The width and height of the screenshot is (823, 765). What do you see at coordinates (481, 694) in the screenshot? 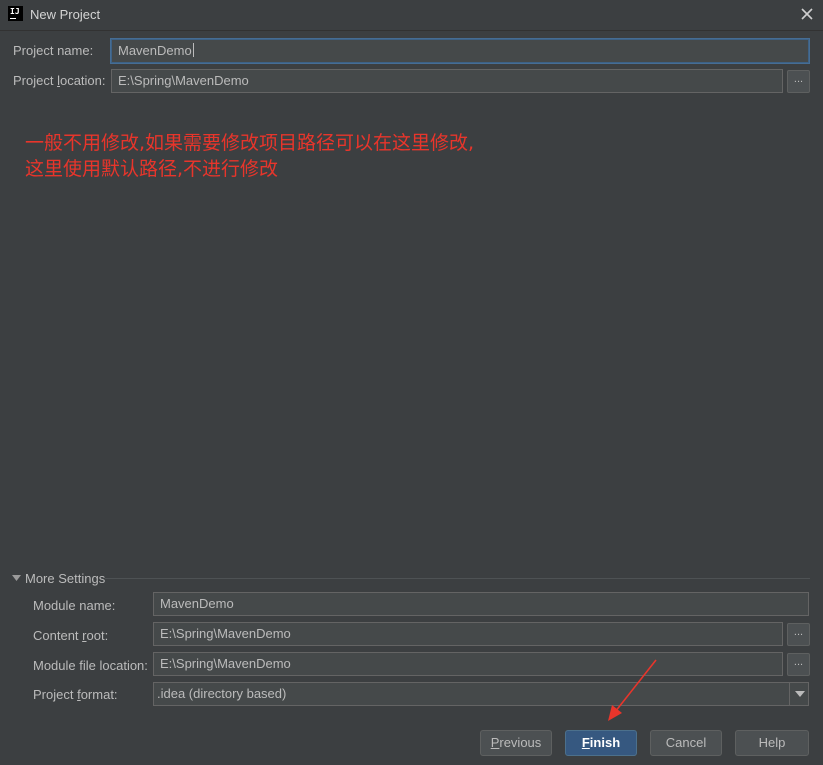
I see `project-format-select: .idea (directory based)` at bounding box center [481, 694].